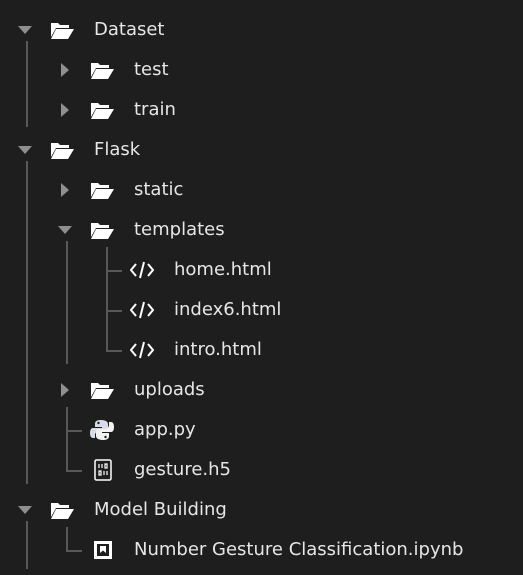 The image size is (523, 575). I want to click on tree-item-label: test, so click(151, 69).